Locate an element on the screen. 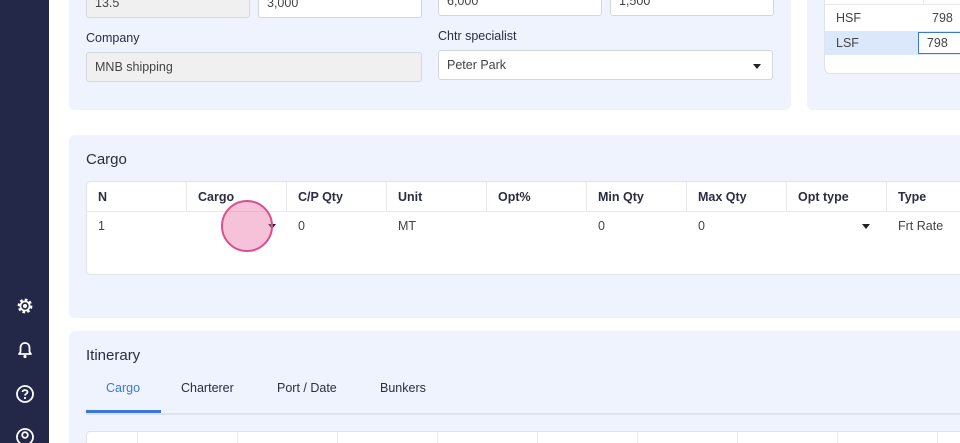  field-a-value: 13.5 is located at coordinates (107, 5).